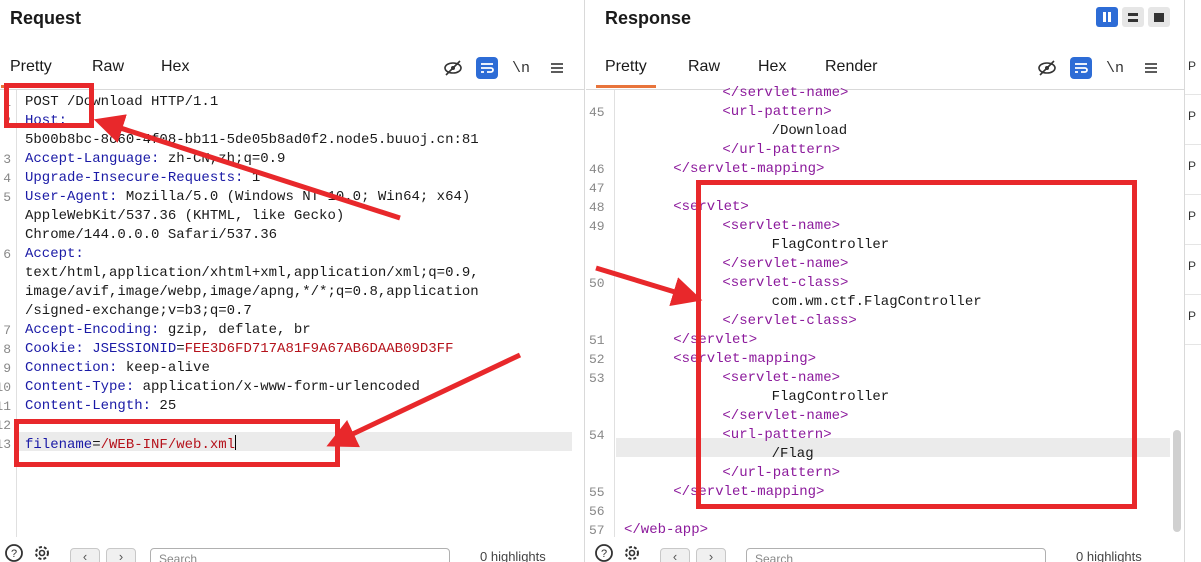 Image resolution: width=1201 pixels, height=562 pixels. What do you see at coordinates (256, 178) in the screenshot?
I see `code-token: 1` at bounding box center [256, 178].